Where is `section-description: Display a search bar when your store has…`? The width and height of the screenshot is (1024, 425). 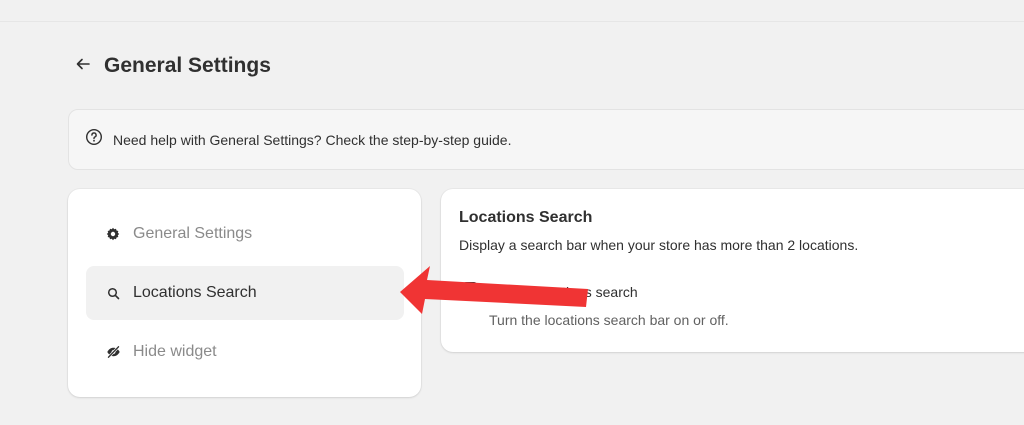
section-description: Display a search bar when your store has… is located at coordinates (659, 245).